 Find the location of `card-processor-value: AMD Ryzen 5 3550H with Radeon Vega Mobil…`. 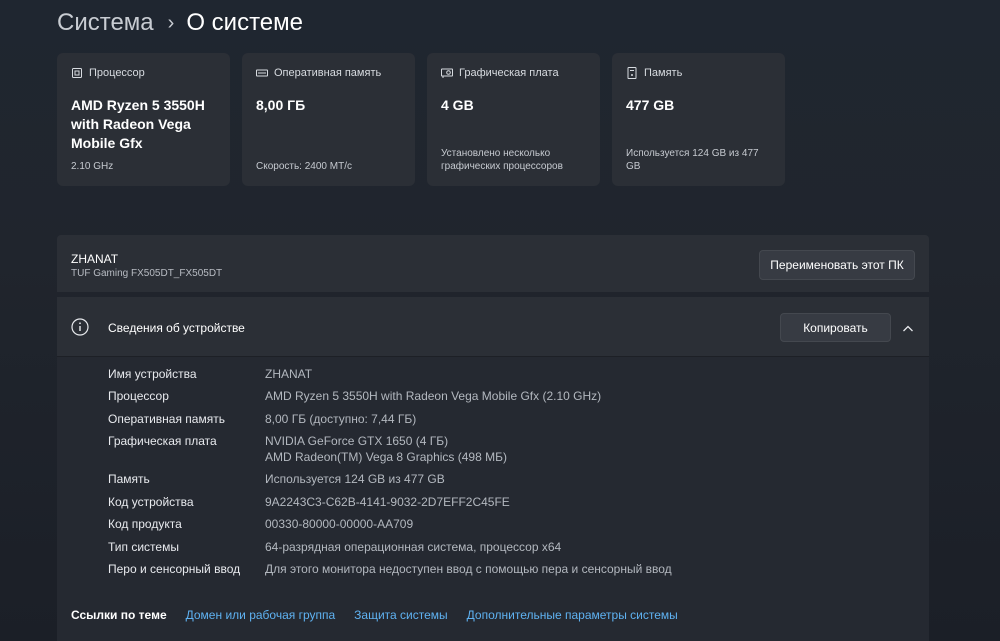

card-processor-value: AMD Ryzen 5 3550H with Radeon Vega Mobil… is located at coordinates (138, 124).